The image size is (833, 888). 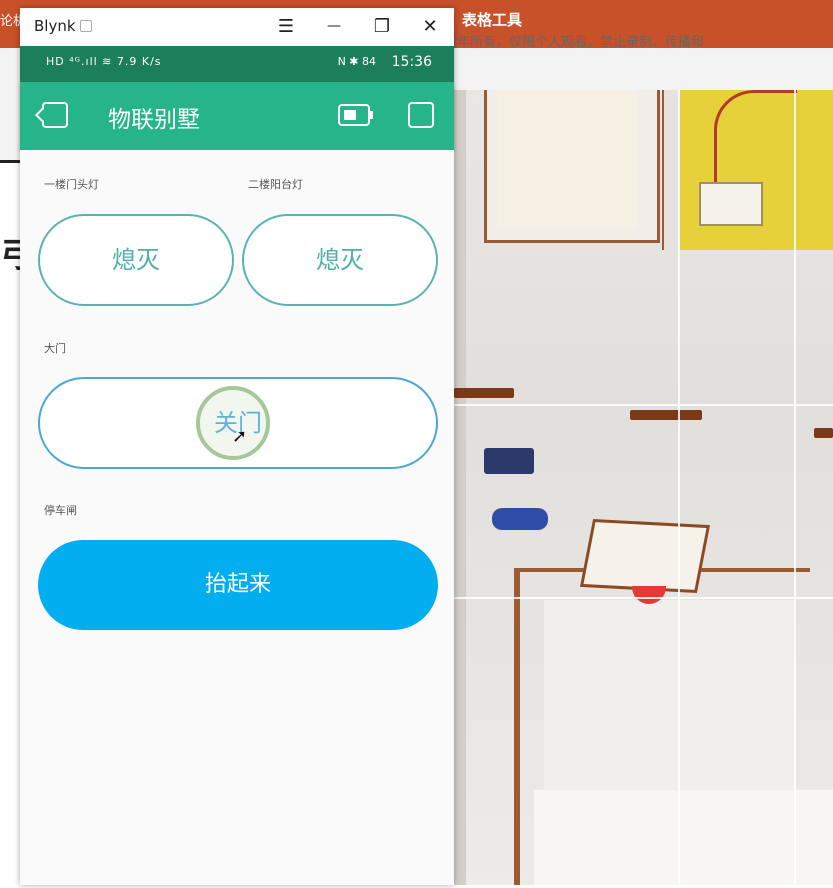 What do you see at coordinates (86, 26) in the screenshot?
I see `pin-icon` at bounding box center [86, 26].